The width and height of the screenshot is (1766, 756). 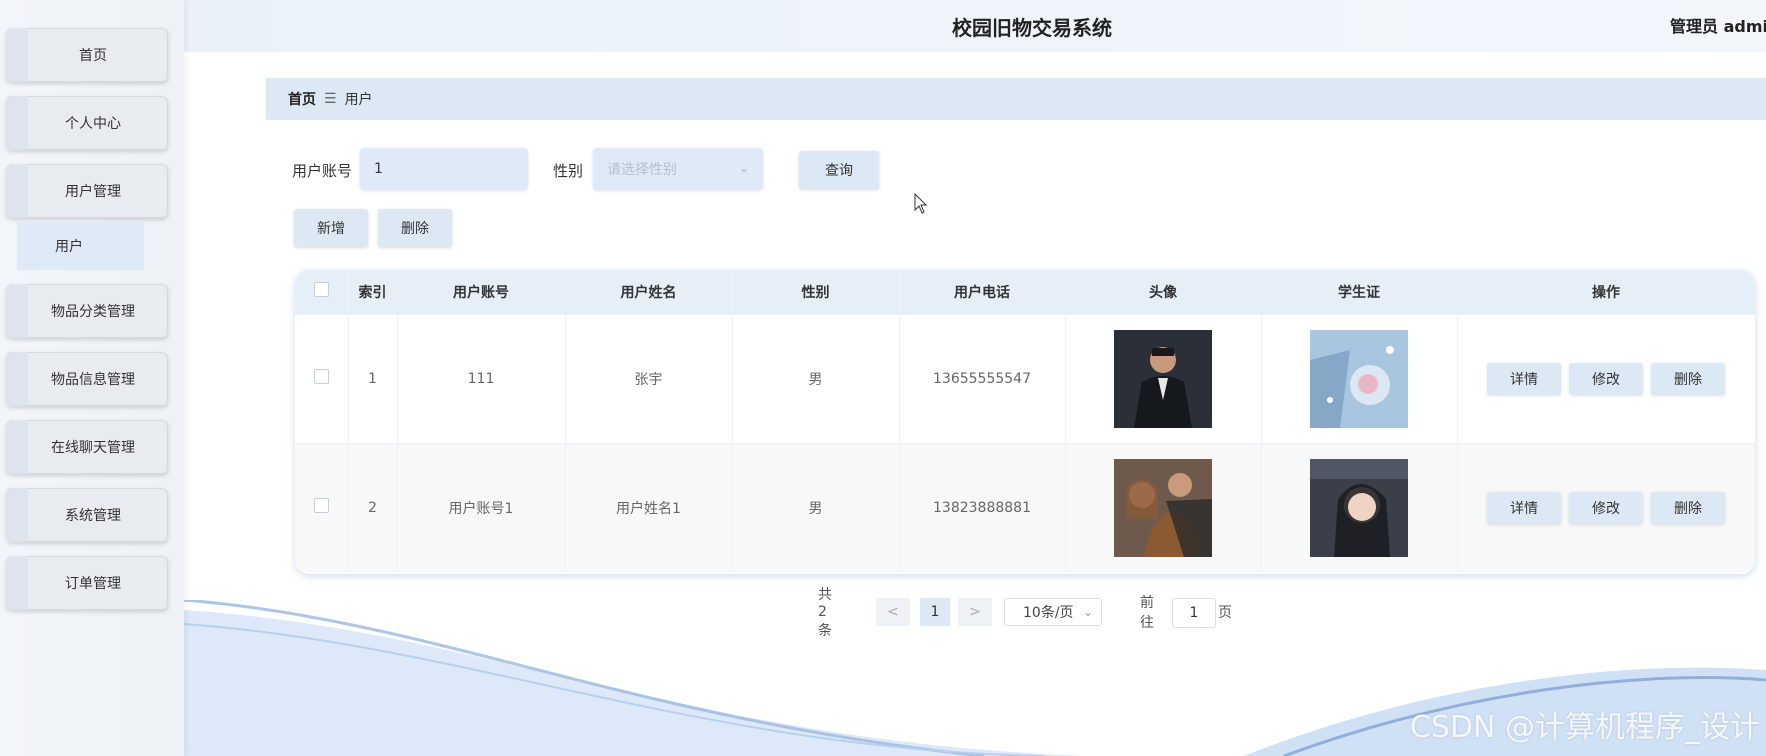 I want to click on add-button: 新增, so click(x=331, y=228).